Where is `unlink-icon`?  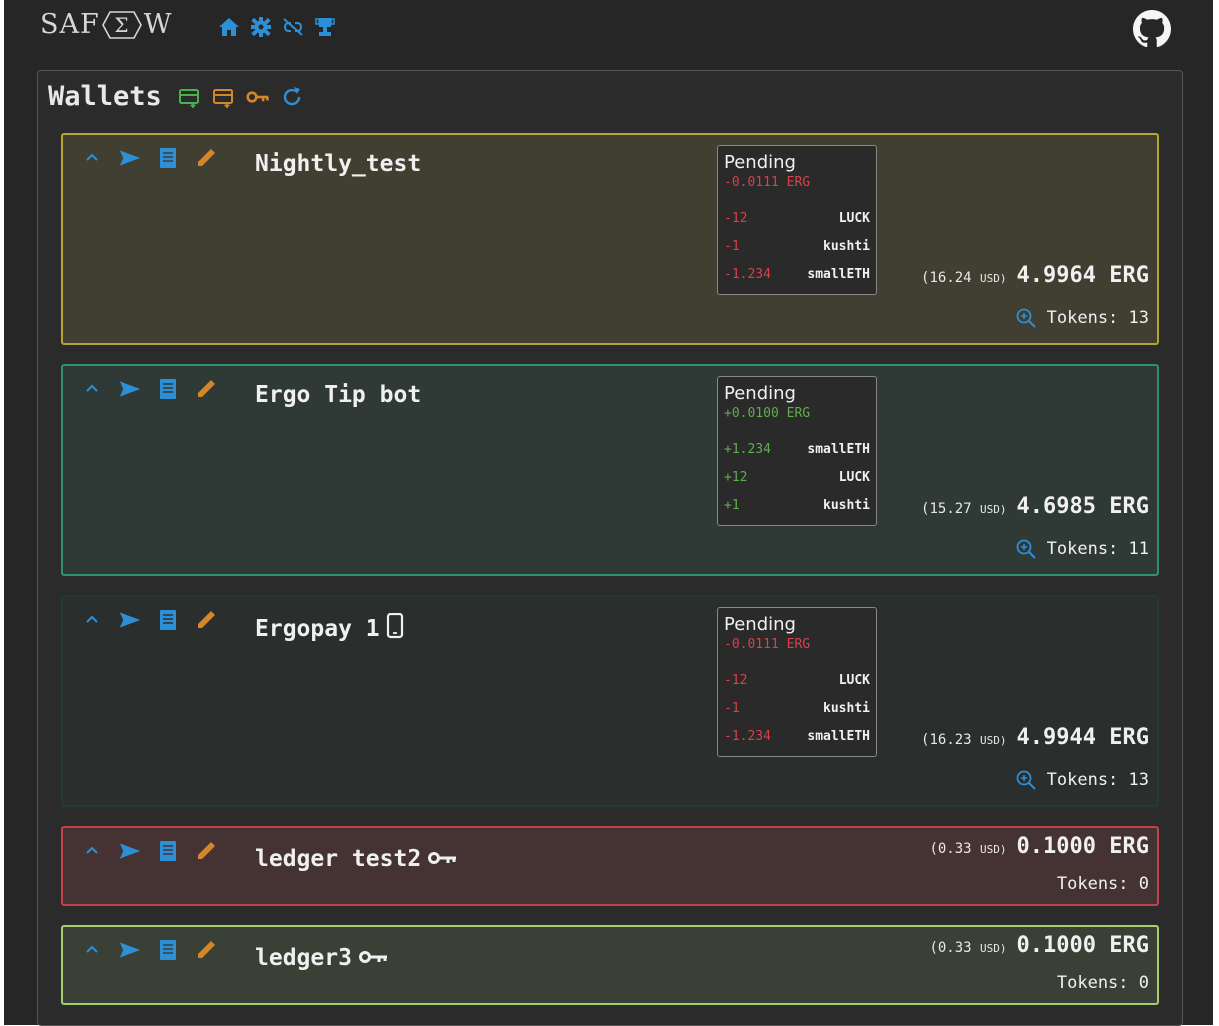
unlink-icon is located at coordinates (293, 27).